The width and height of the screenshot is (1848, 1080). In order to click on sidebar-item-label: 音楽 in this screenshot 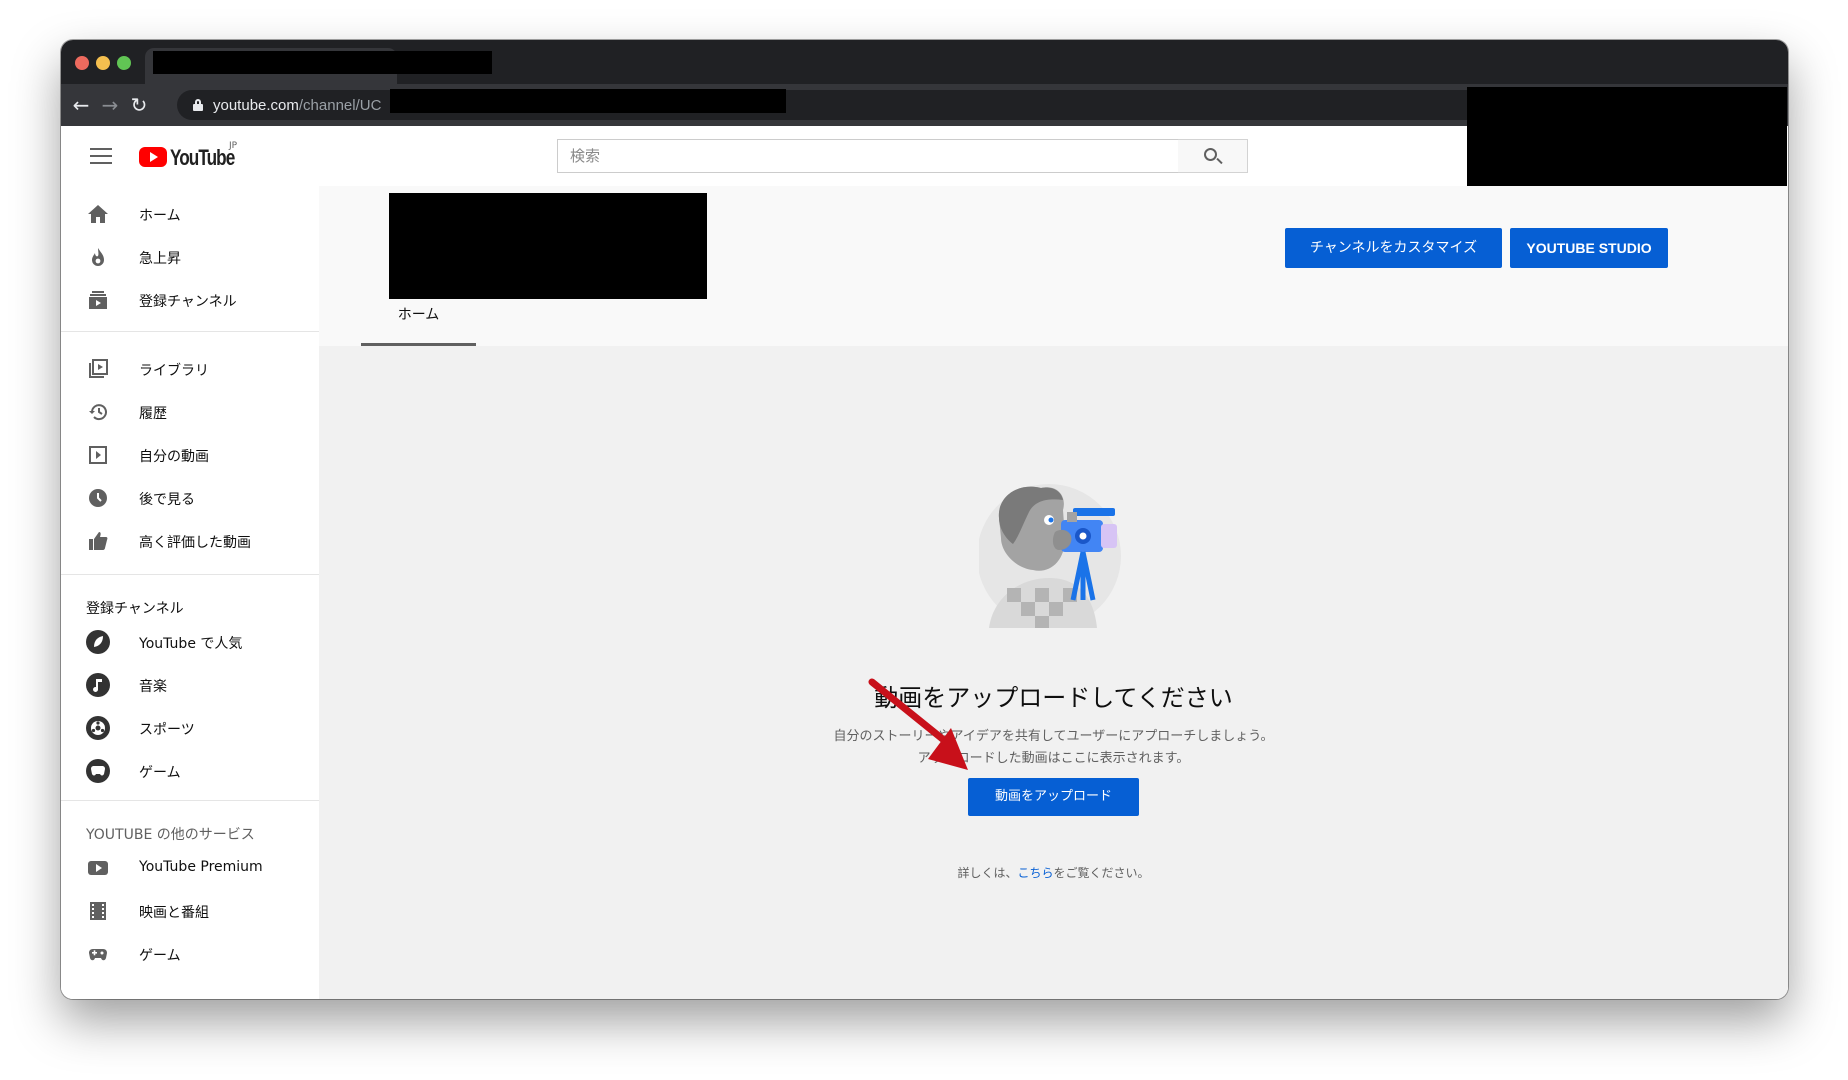, I will do `click(153, 687)`.